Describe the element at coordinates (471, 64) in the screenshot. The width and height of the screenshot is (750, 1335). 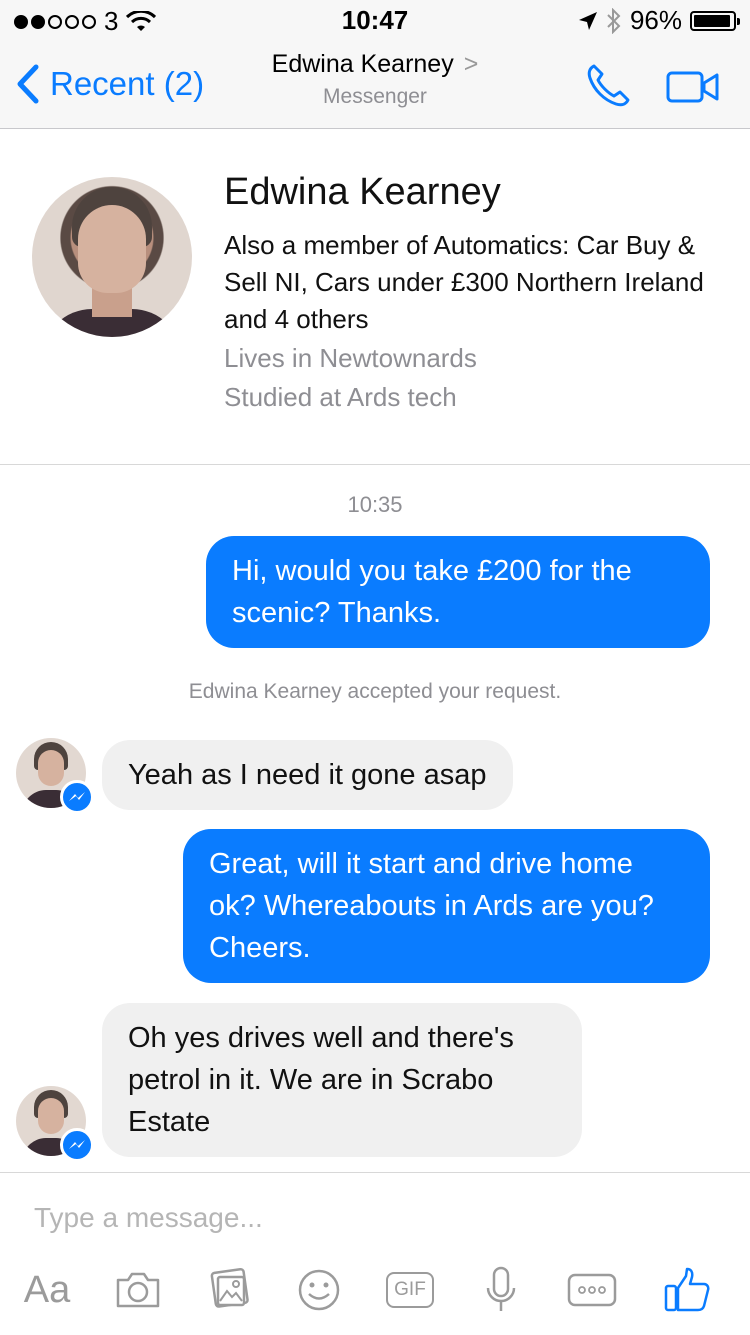
I see `chevron-right-icon: >` at that location.